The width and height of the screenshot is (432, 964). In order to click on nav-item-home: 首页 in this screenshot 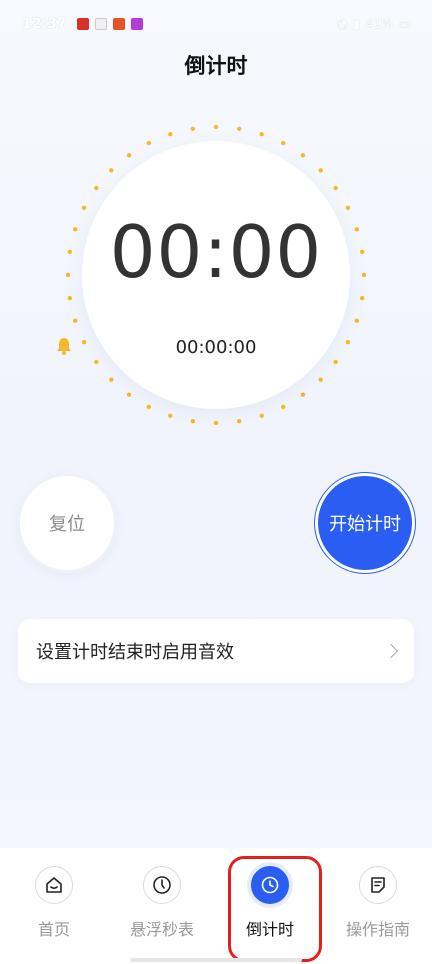, I will do `click(54, 906)`.